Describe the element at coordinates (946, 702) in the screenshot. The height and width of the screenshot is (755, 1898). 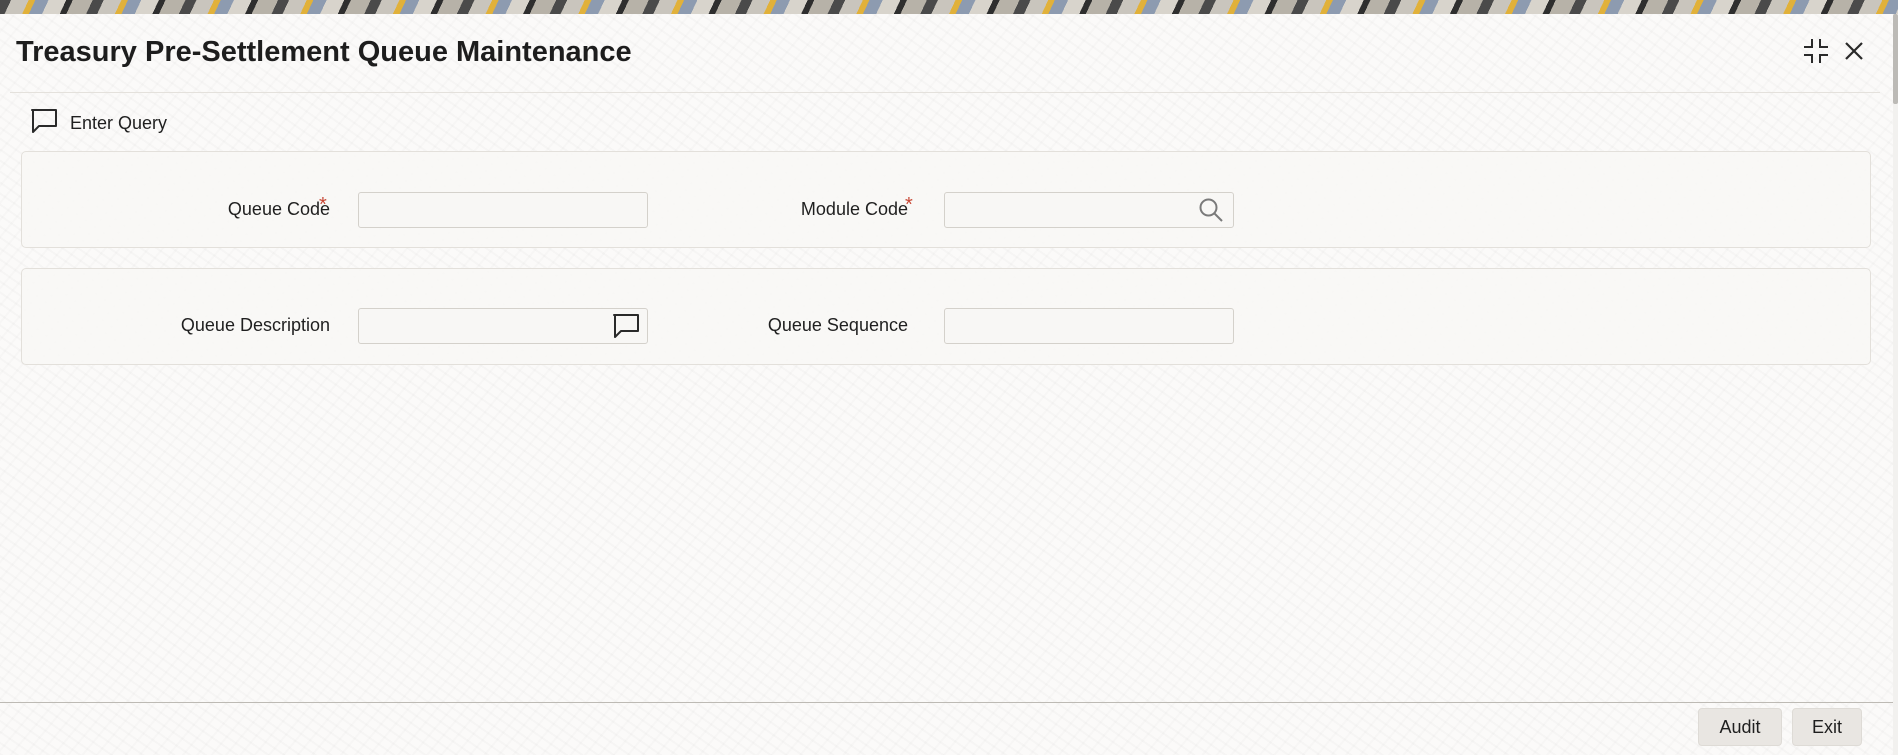
I see `footer-divider` at that location.